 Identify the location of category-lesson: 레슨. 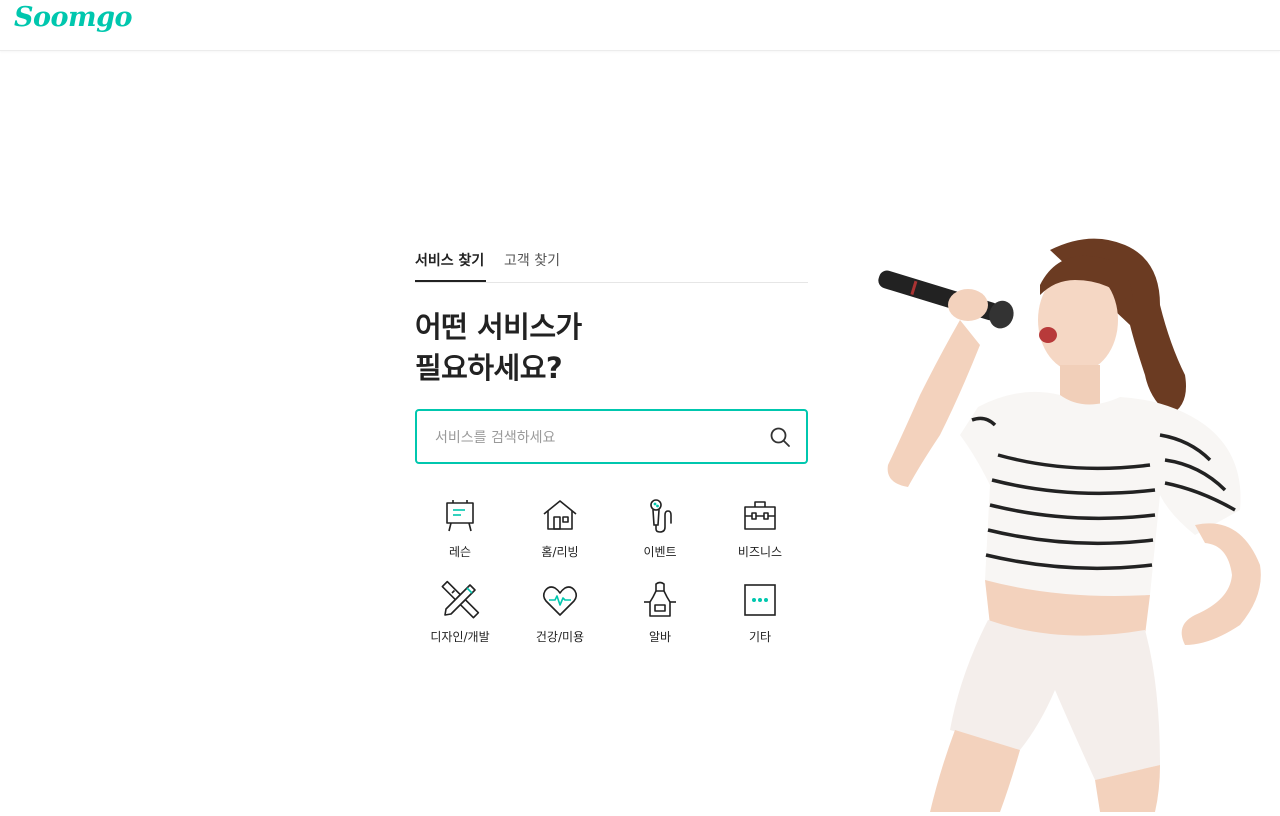
(460, 531).